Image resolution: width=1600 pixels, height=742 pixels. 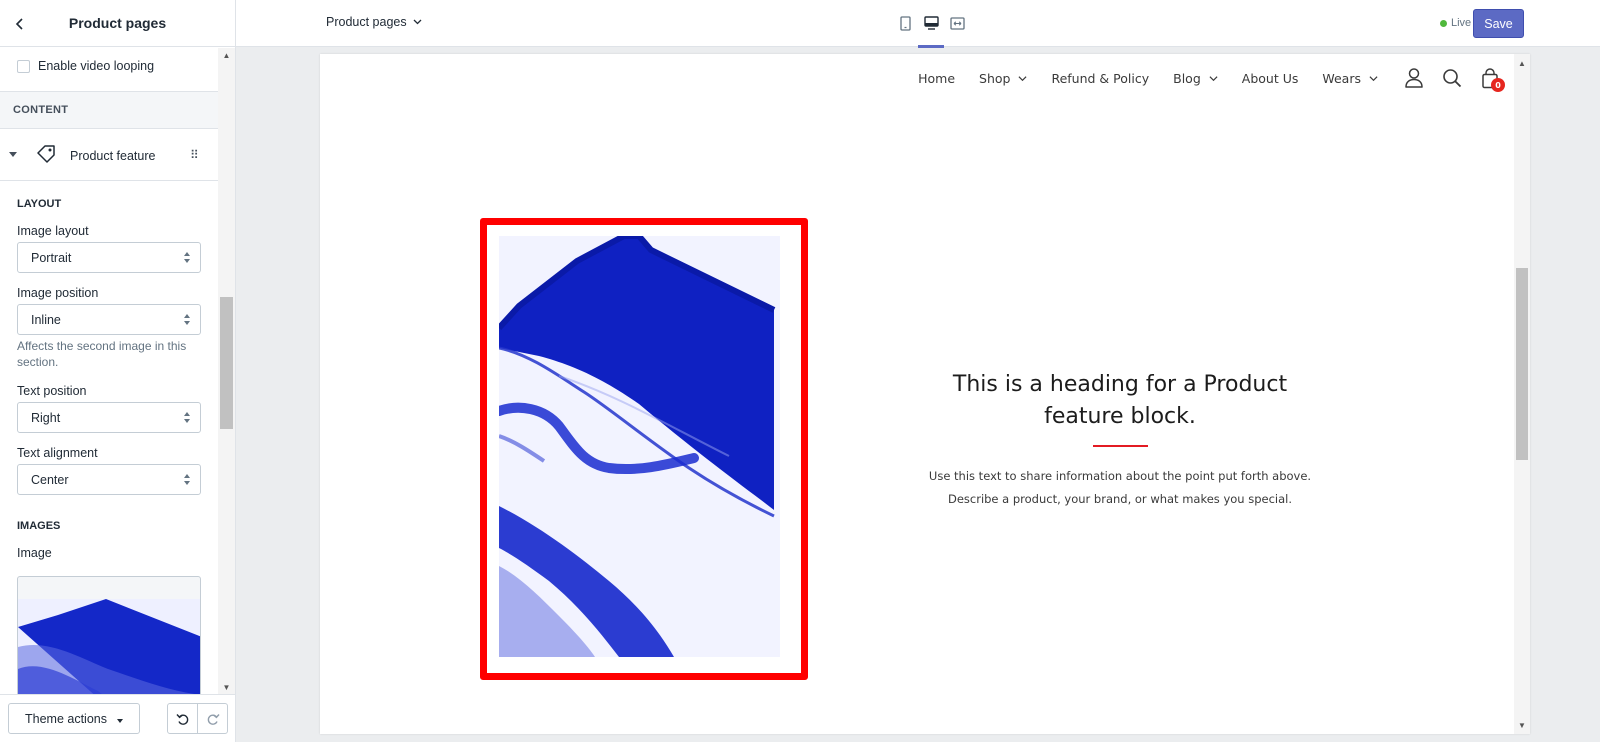 I want to click on nav-label: Refund & Policy, so click(x=1100, y=78).